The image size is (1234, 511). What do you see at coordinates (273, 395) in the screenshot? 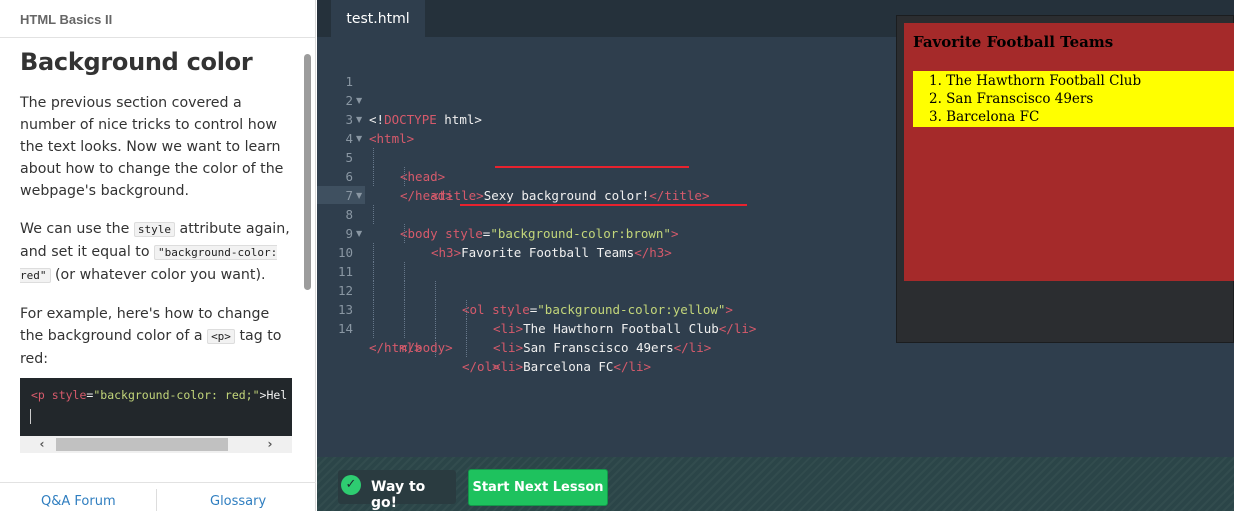
I see `snippet-rest: >Hel` at bounding box center [273, 395].